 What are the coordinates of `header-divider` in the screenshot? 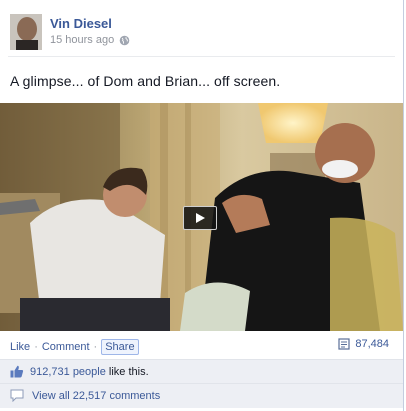 It's located at (201, 56).